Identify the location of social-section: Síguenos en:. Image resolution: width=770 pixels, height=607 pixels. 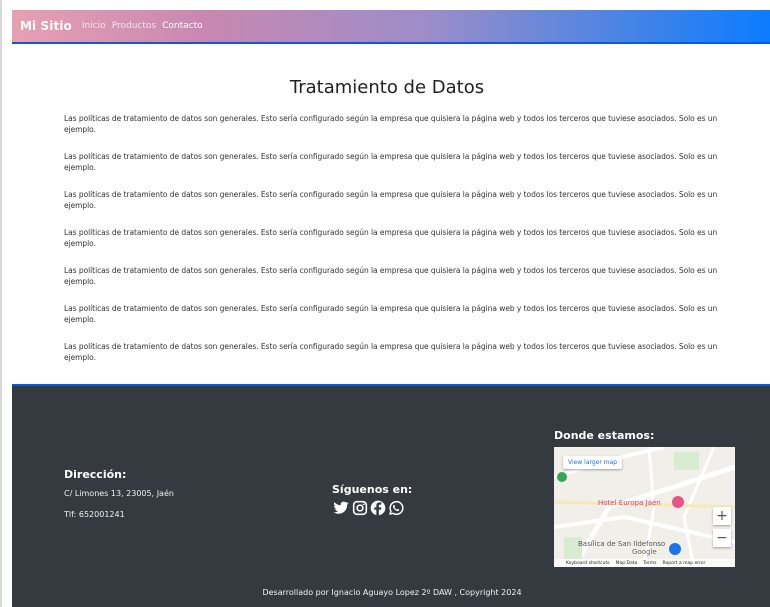
(372, 499).